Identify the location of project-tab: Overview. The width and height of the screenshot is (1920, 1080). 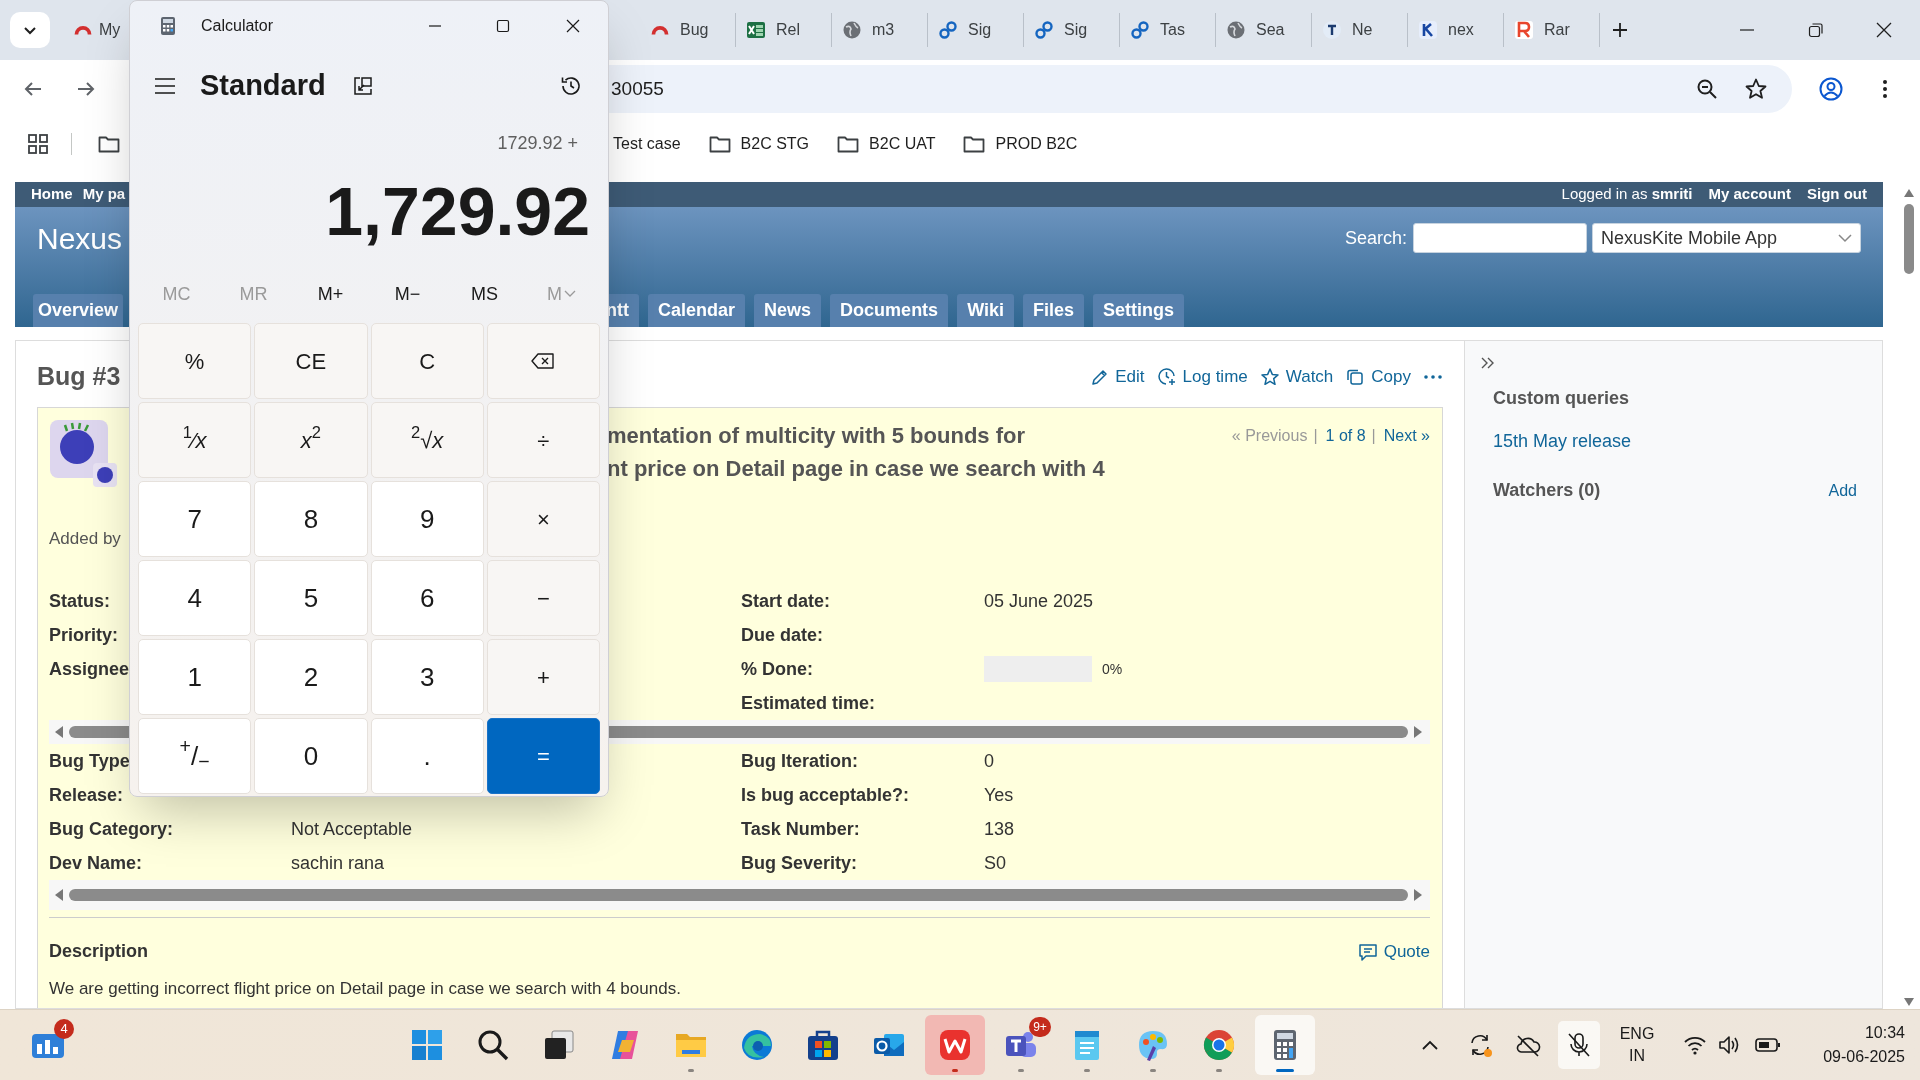
(78, 310).